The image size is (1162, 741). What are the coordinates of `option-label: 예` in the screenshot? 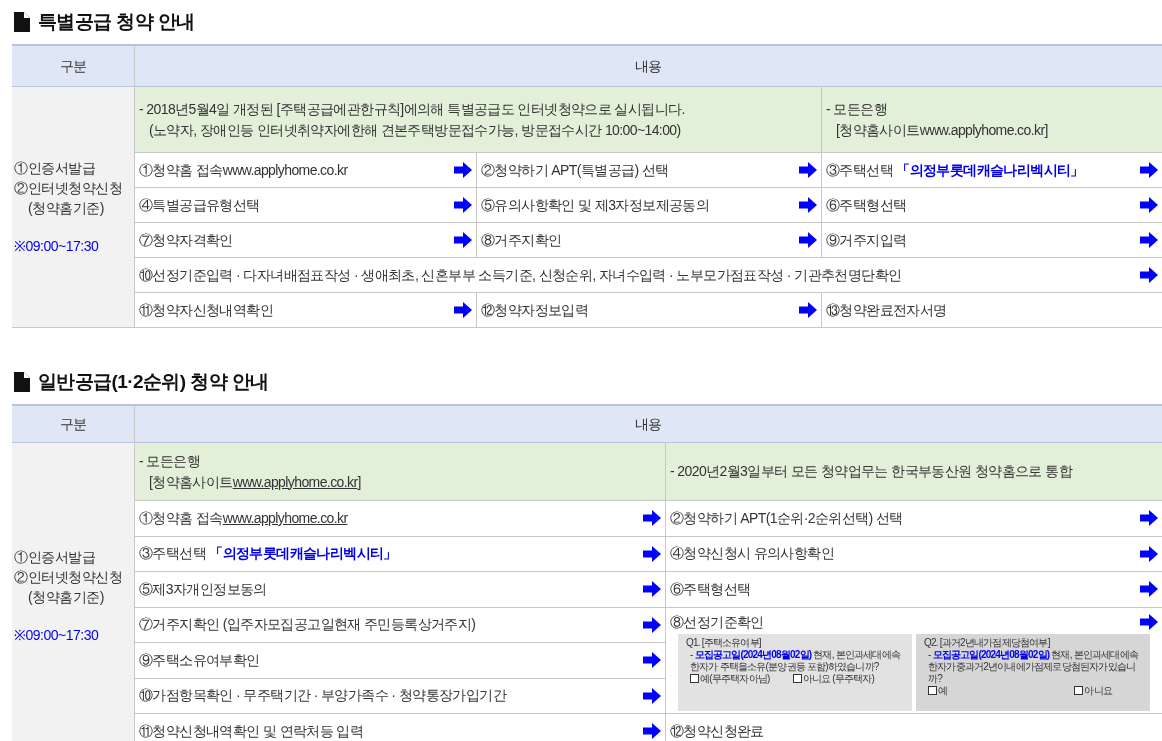 It's located at (943, 690).